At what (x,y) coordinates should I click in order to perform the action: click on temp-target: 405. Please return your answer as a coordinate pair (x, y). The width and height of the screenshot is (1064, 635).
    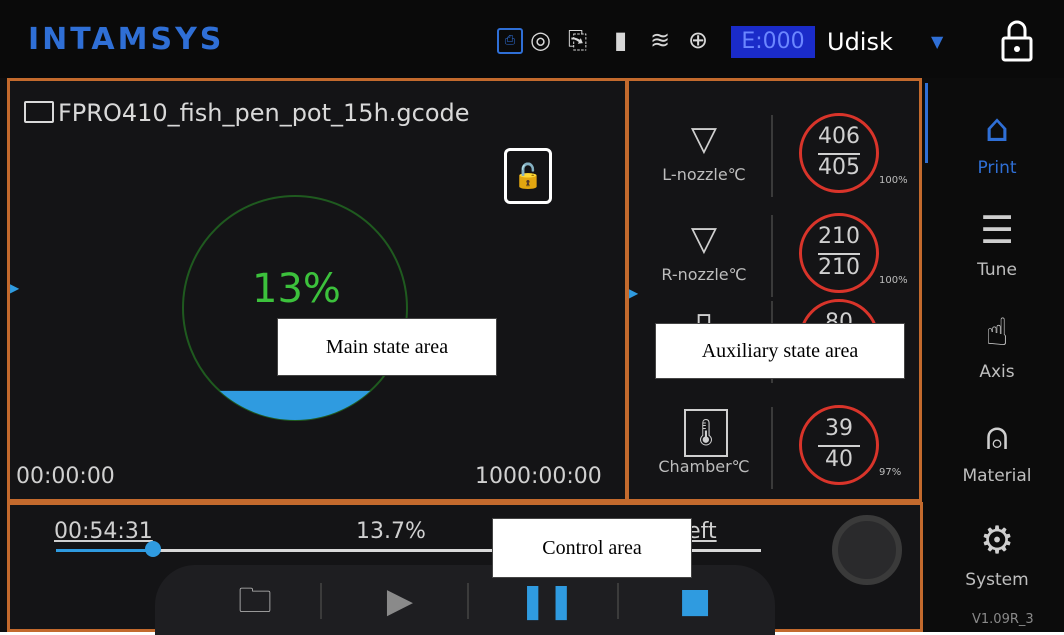
    Looking at the image, I should click on (839, 167).